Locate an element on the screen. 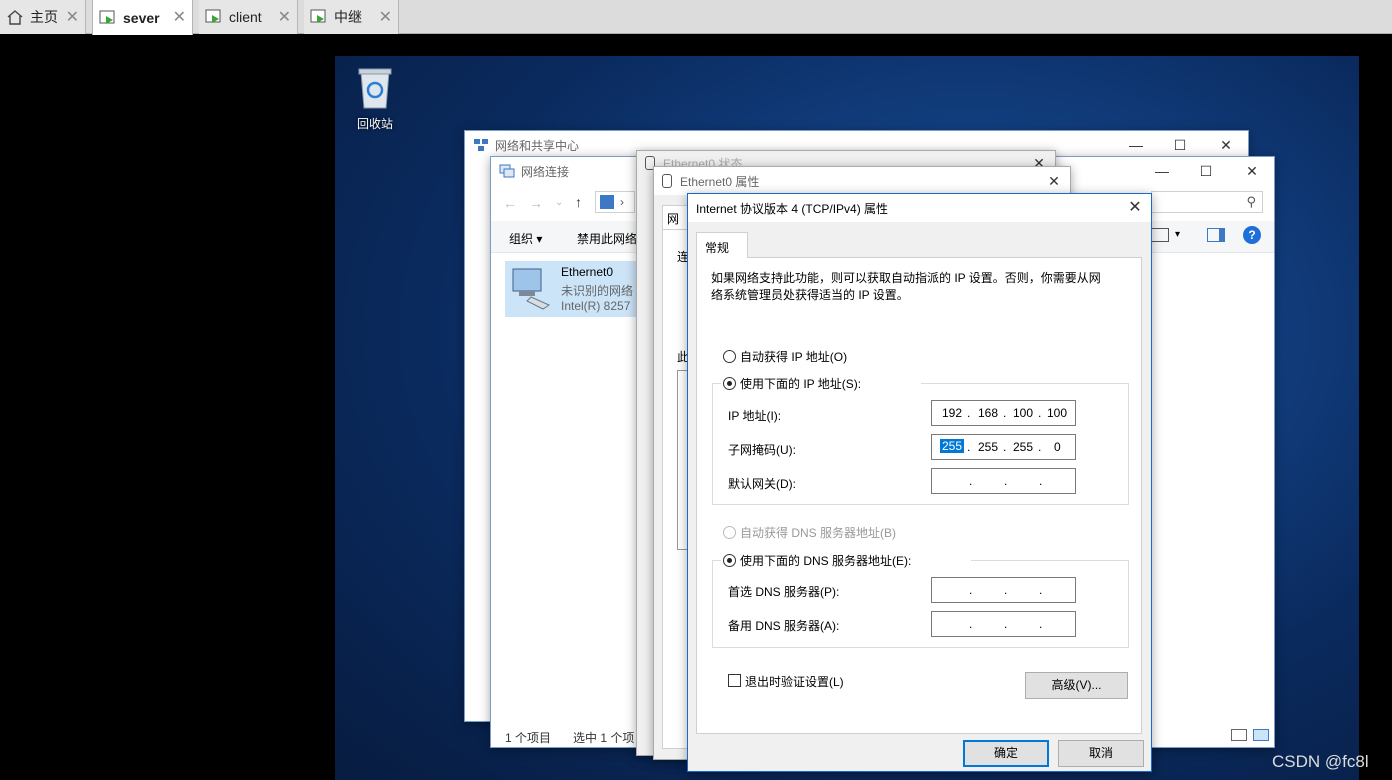 The width and height of the screenshot is (1392, 780). description-line-1: 如果网络支持此功能，则可以获取自动指派的 IP 设置。否则，你需要从网 is located at coordinates (906, 278).